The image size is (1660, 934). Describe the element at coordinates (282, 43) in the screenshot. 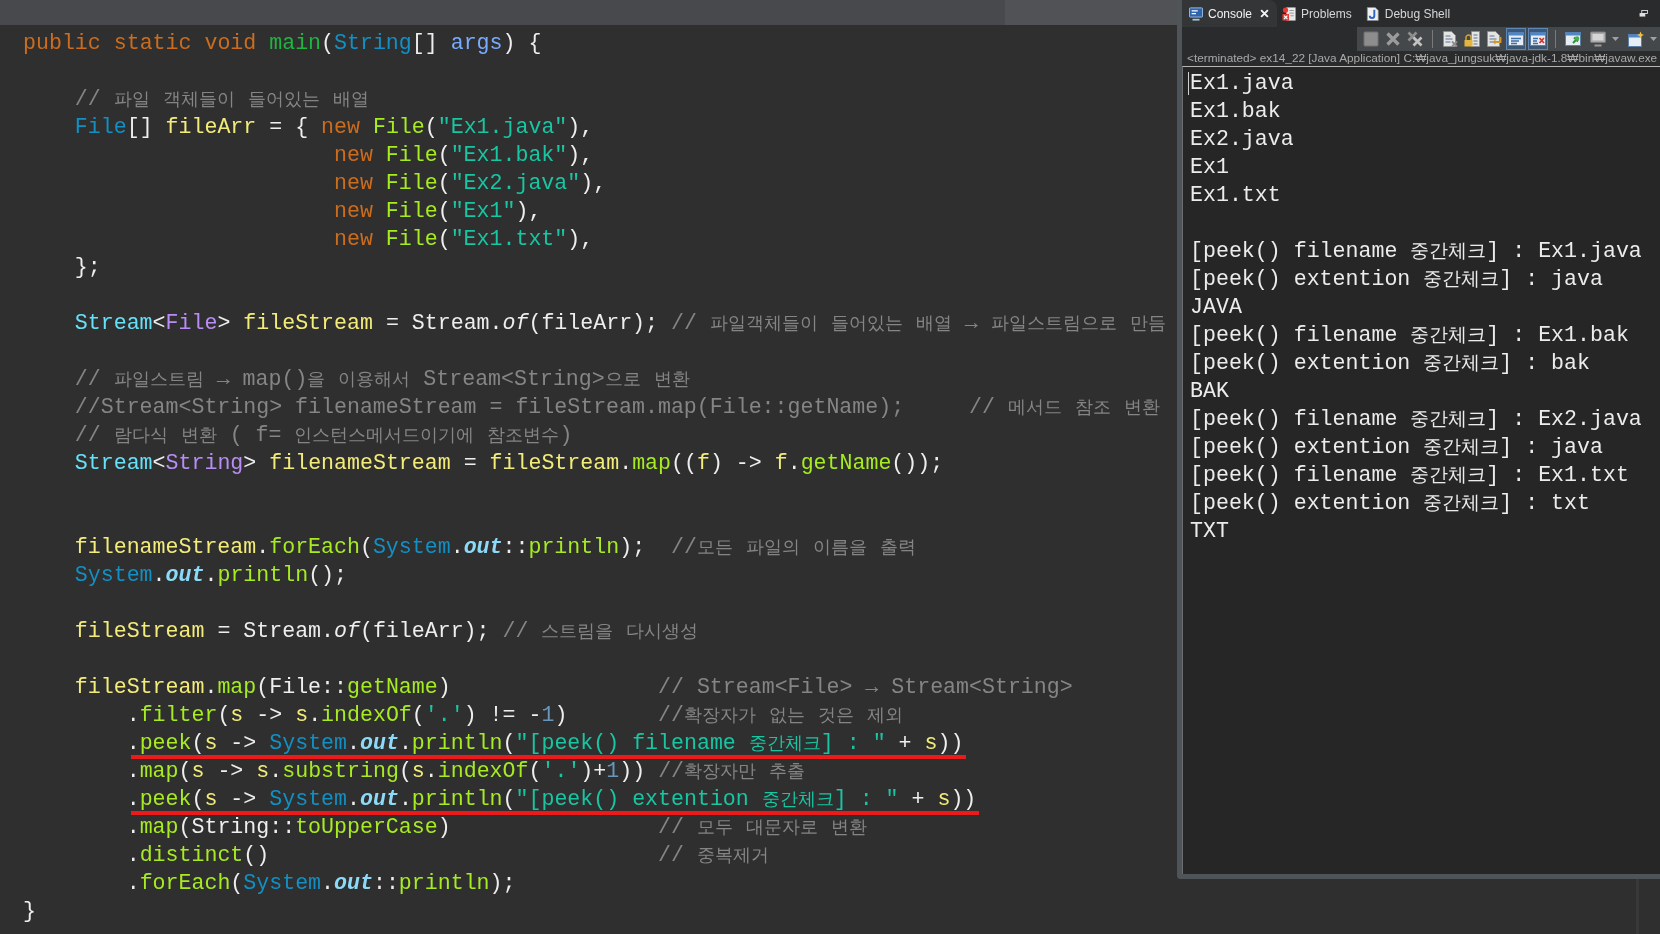

I see `code-line: public static void main(String[] args) {` at that location.